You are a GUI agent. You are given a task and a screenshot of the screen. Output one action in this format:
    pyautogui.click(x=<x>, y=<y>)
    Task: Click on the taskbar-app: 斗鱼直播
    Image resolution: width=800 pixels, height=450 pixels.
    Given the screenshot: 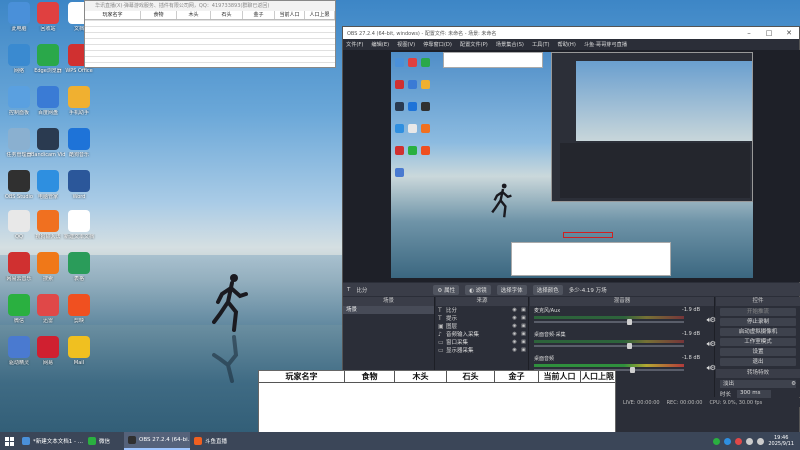 What is the action you would take?
    pyautogui.click(x=223, y=441)
    